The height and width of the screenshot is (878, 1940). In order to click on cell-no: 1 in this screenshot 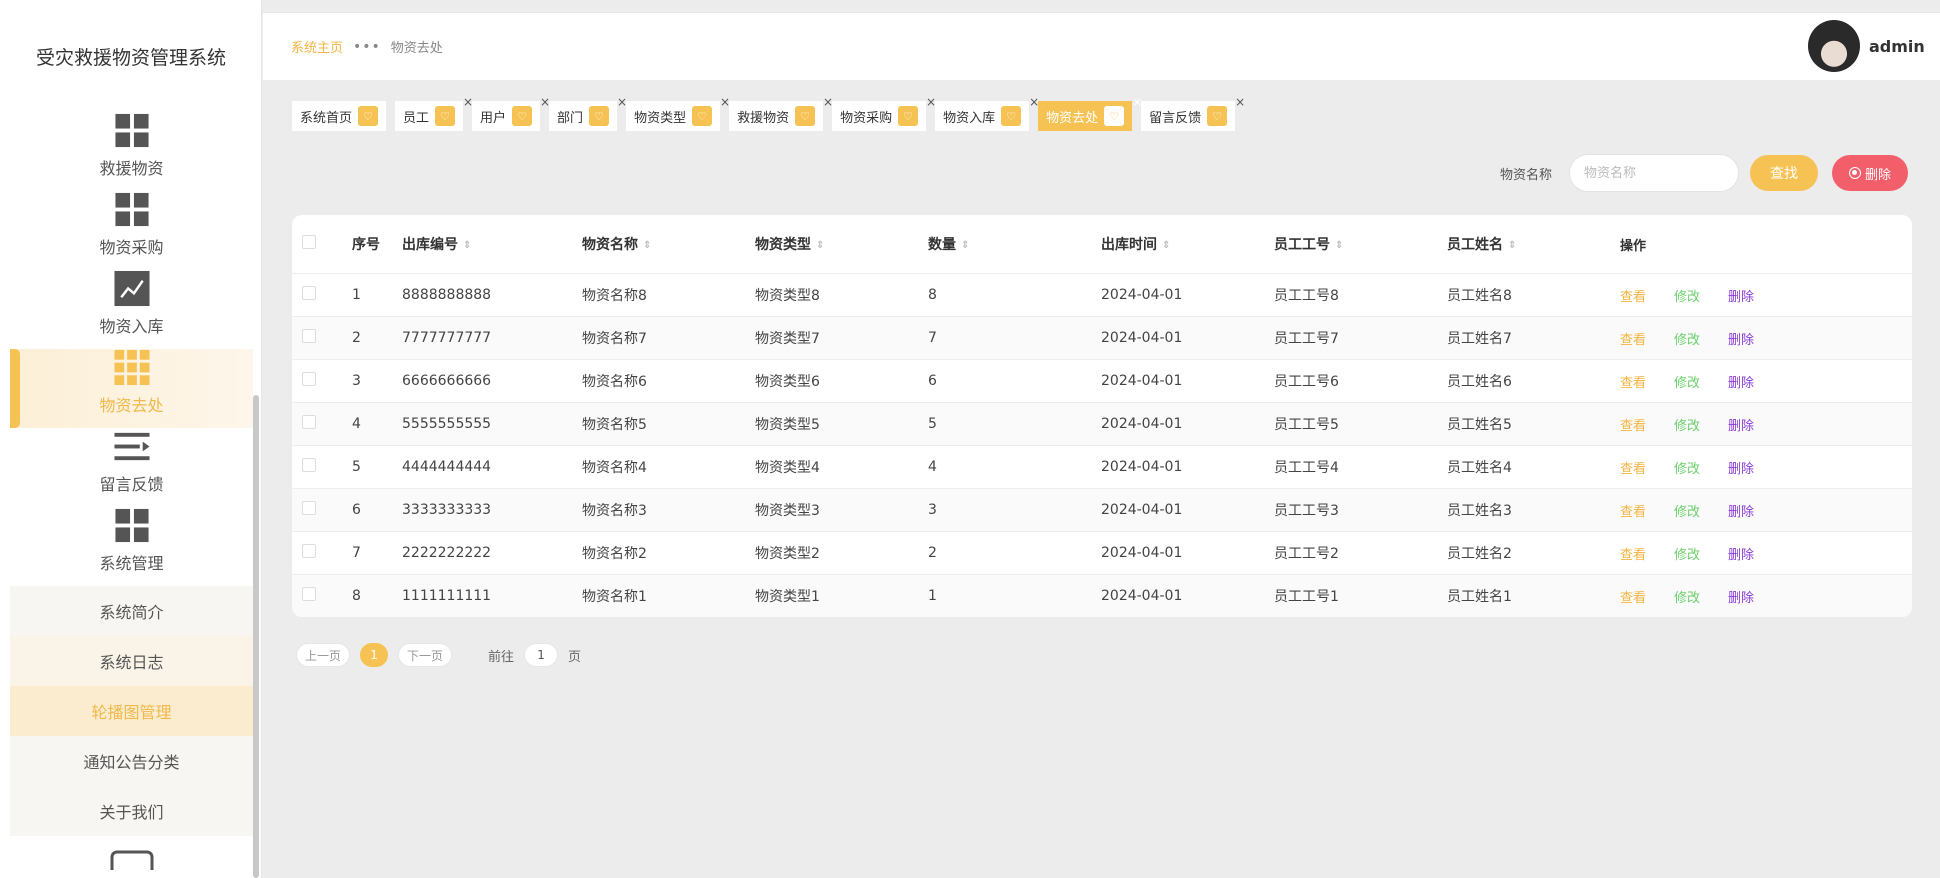, I will do `click(356, 295)`.